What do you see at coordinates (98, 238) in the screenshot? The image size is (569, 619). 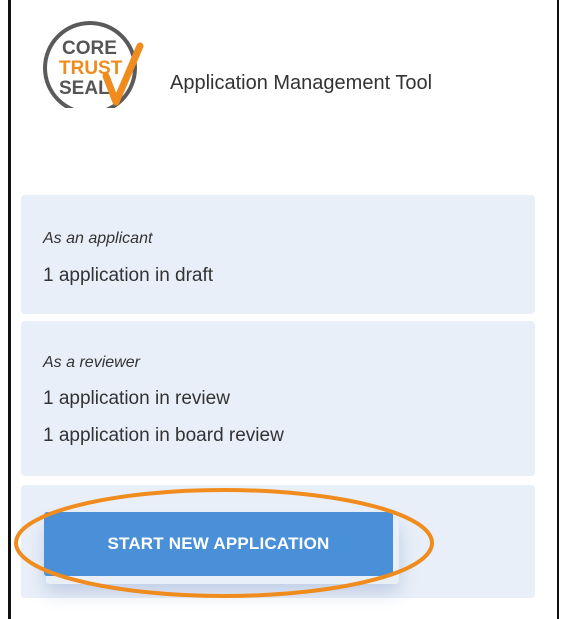 I see `applicant-role-label: As an applicant` at bounding box center [98, 238].